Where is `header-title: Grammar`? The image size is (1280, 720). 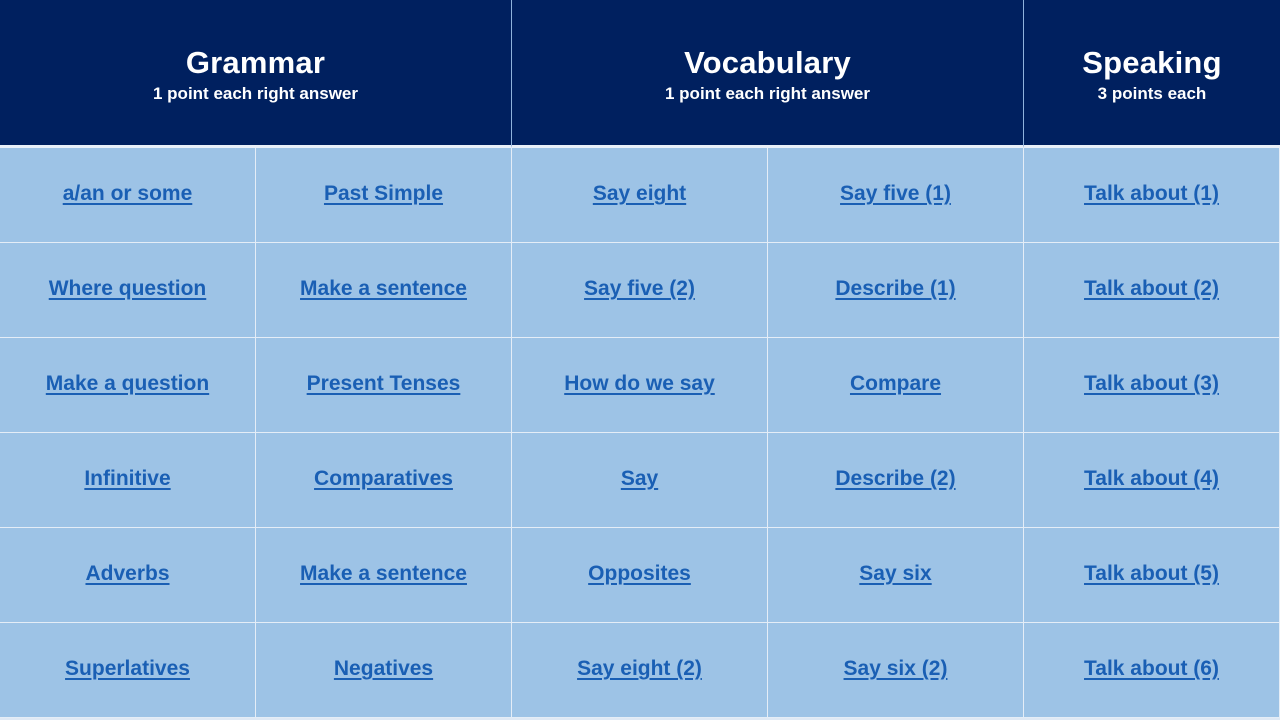 header-title: Grammar is located at coordinates (255, 62).